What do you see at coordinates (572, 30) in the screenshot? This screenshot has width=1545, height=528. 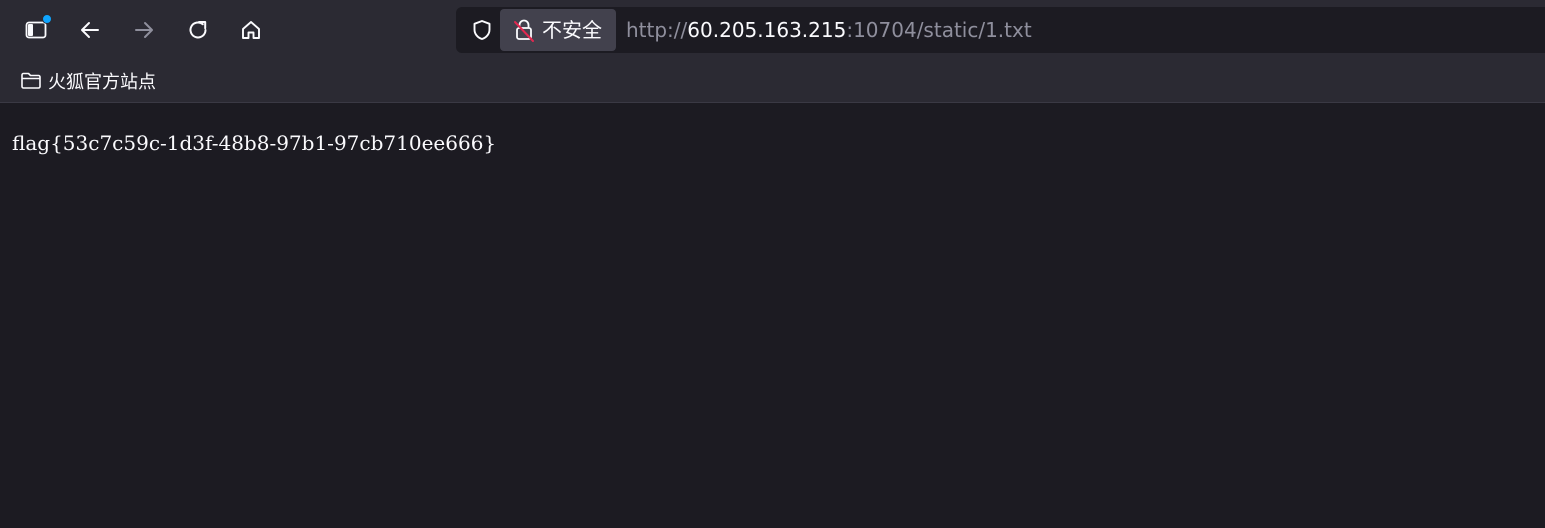 I see `security-label: 不安全` at bounding box center [572, 30].